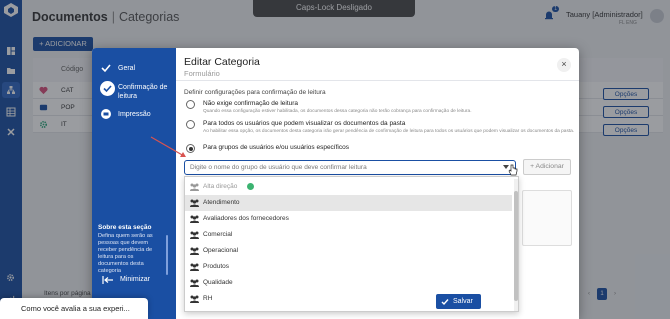  I want to click on dropdown-scrollbar-thumb, so click(516, 246).